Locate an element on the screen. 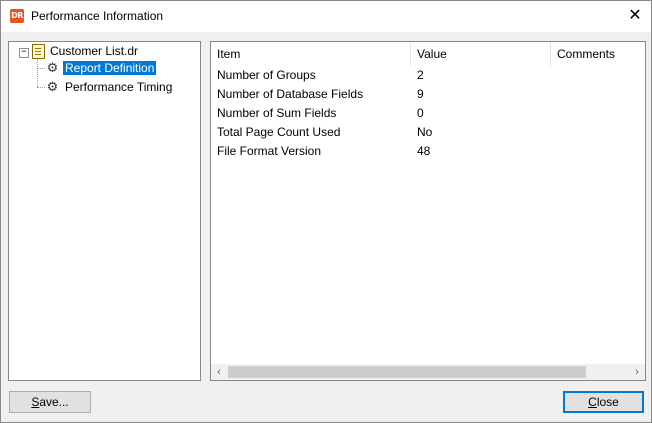 The image size is (652, 423). close-button-accel: C is located at coordinates (592, 402).